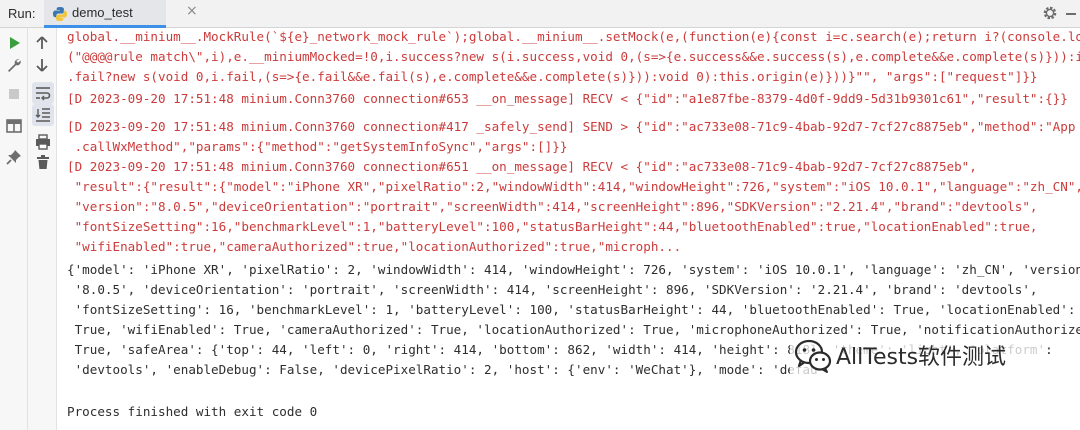 The height and width of the screenshot is (430, 1080). I want to click on layout-icon, so click(14, 126).